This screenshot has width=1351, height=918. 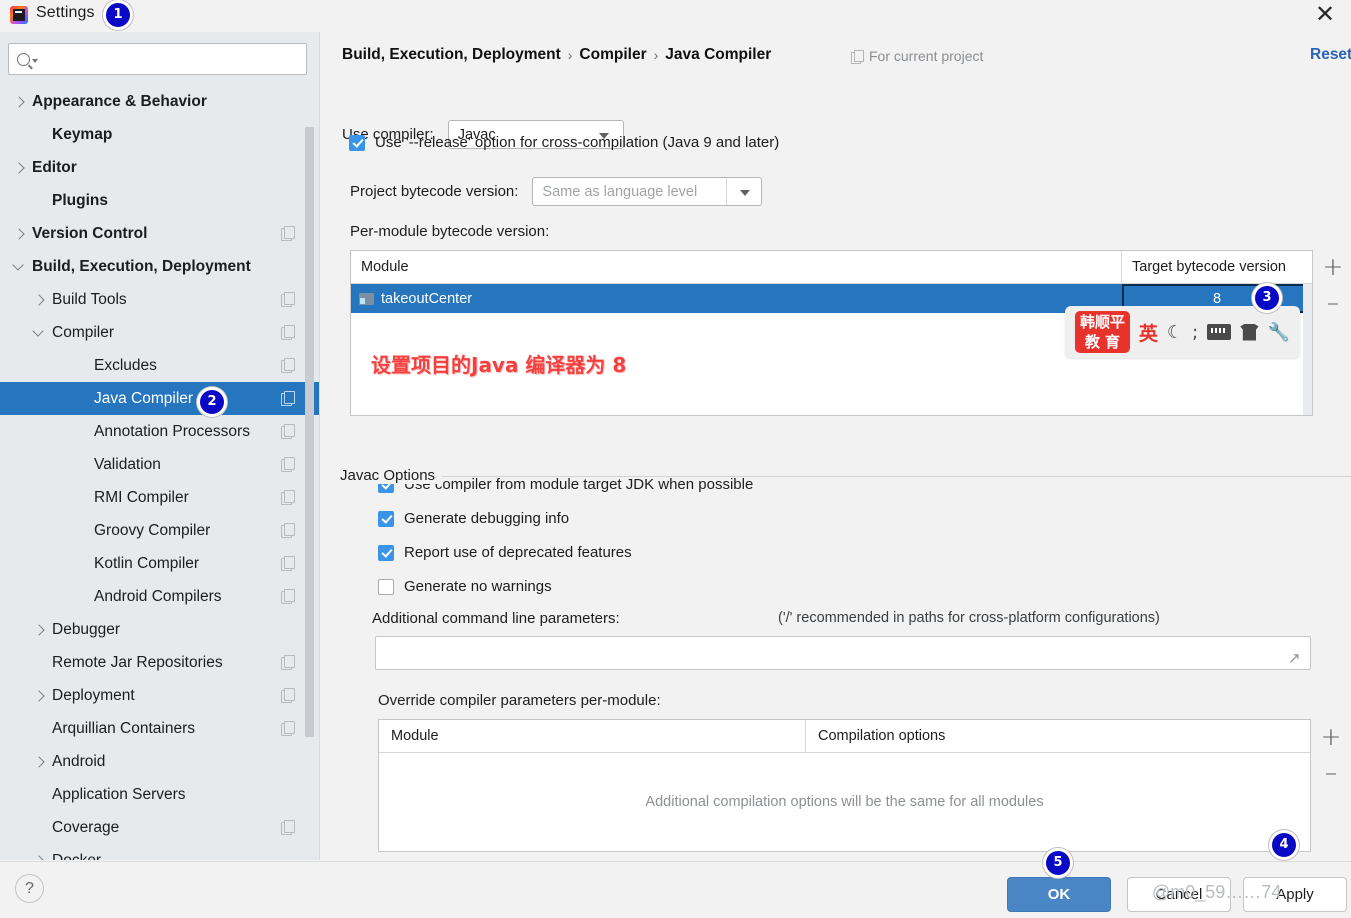 What do you see at coordinates (90, 233) in the screenshot?
I see `sidebar-item-label: Version Control` at bounding box center [90, 233].